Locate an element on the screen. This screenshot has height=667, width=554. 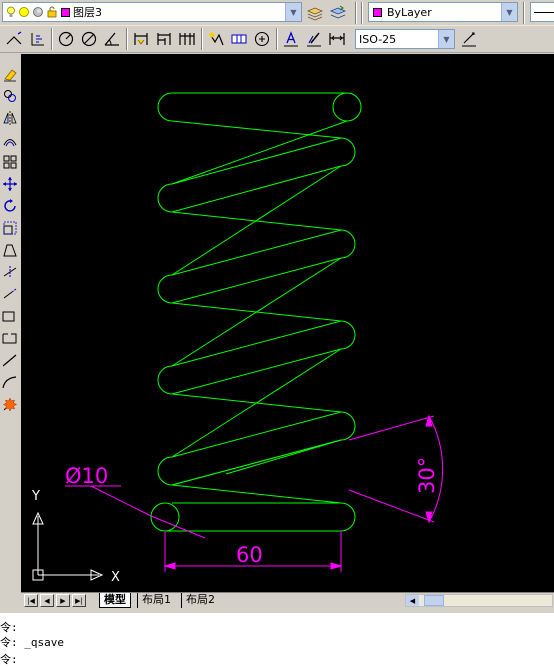
ucs-y-label: Y is located at coordinates (35, 496).